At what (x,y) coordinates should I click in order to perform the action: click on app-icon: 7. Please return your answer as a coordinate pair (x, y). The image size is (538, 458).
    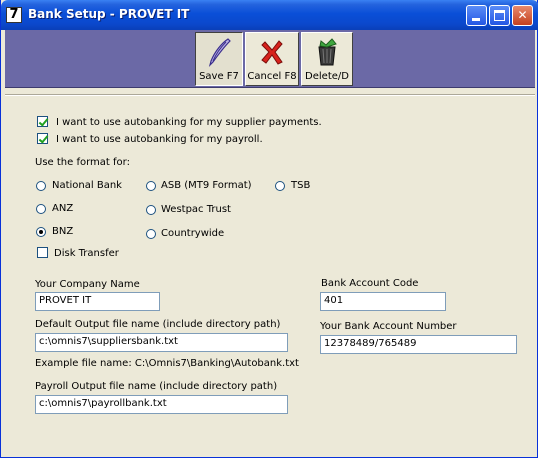
    Looking at the image, I should click on (14, 15).